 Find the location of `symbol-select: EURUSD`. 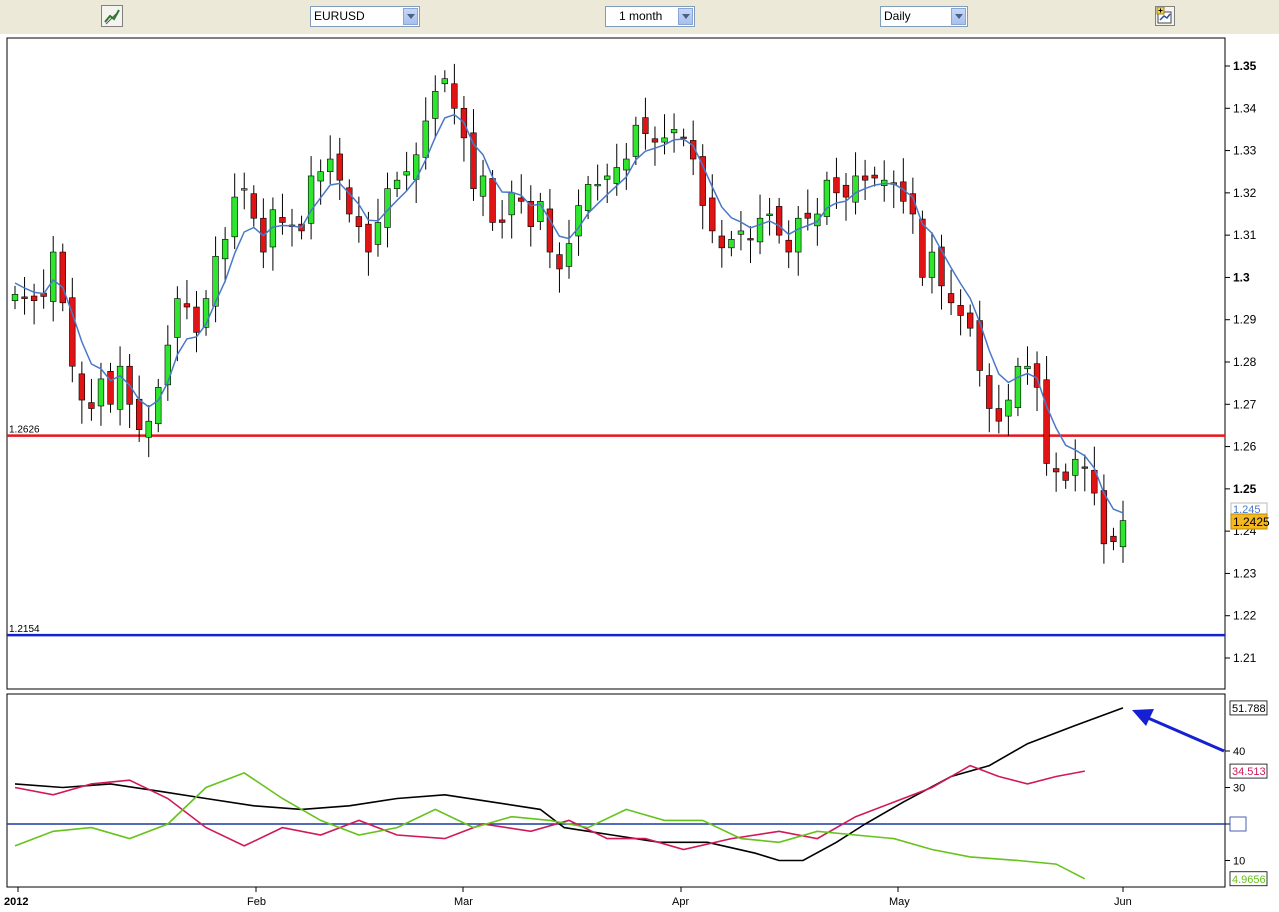

symbol-select: EURUSD is located at coordinates (365, 16).